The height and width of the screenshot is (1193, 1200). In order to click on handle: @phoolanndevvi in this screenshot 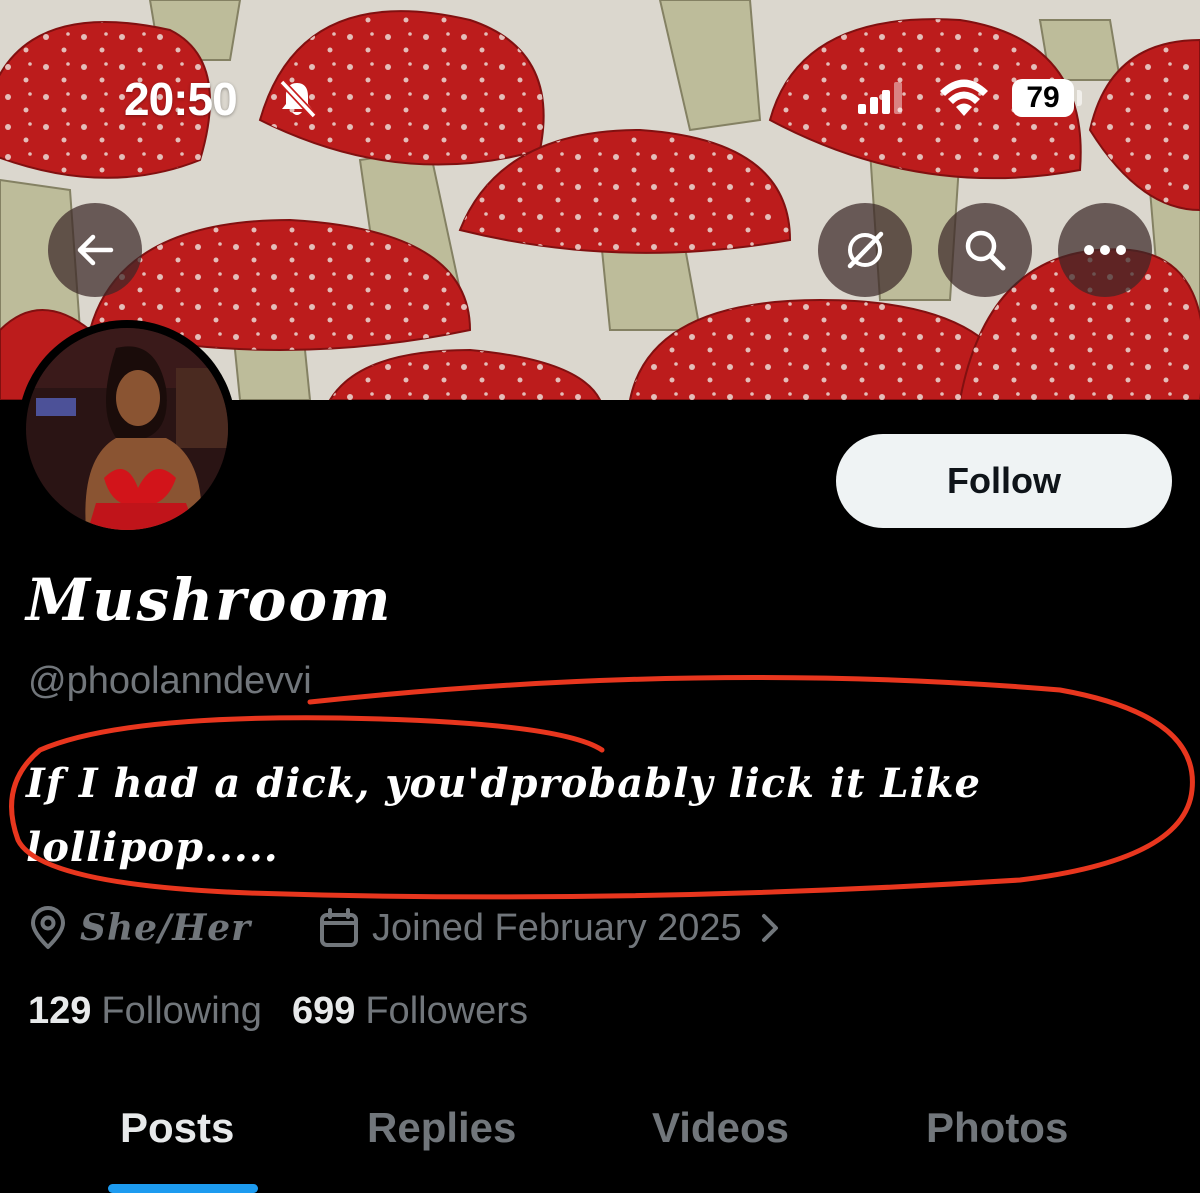, I will do `click(170, 681)`.